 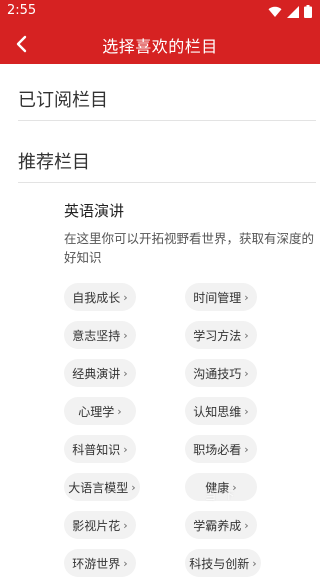 I want to click on tag-top-student: 学霸养成 ›, so click(x=221, y=525).